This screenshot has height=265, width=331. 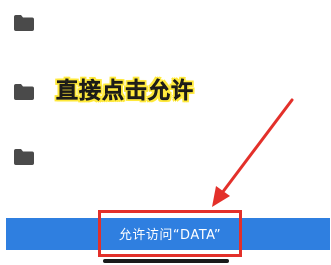 What do you see at coordinates (125, 92) in the screenshot?
I see `instruction-annotation: 直接点击允许` at bounding box center [125, 92].